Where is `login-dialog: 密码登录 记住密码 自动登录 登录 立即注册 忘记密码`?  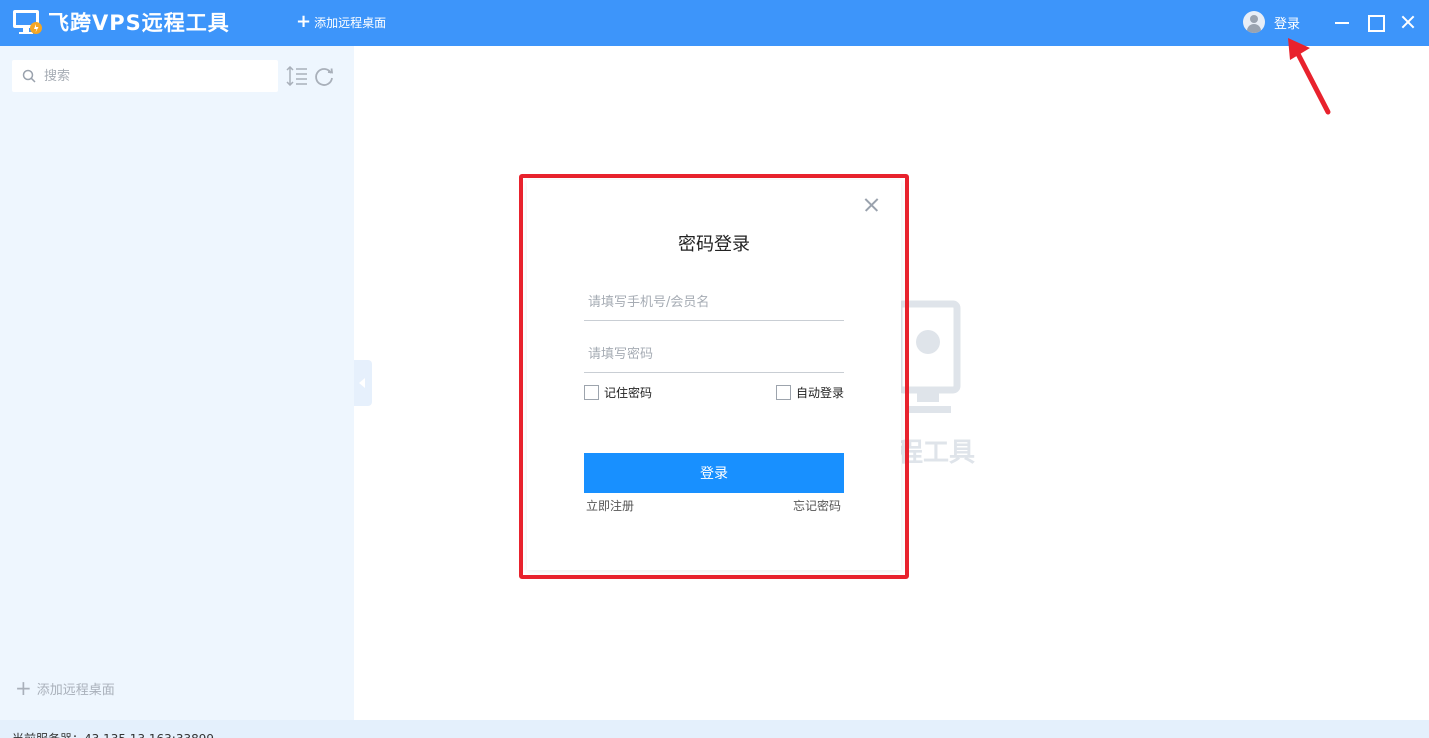
login-dialog: 密码登录 记住密码 自动登录 登录 立即注册 忘记密码 is located at coordinates (714, 375).